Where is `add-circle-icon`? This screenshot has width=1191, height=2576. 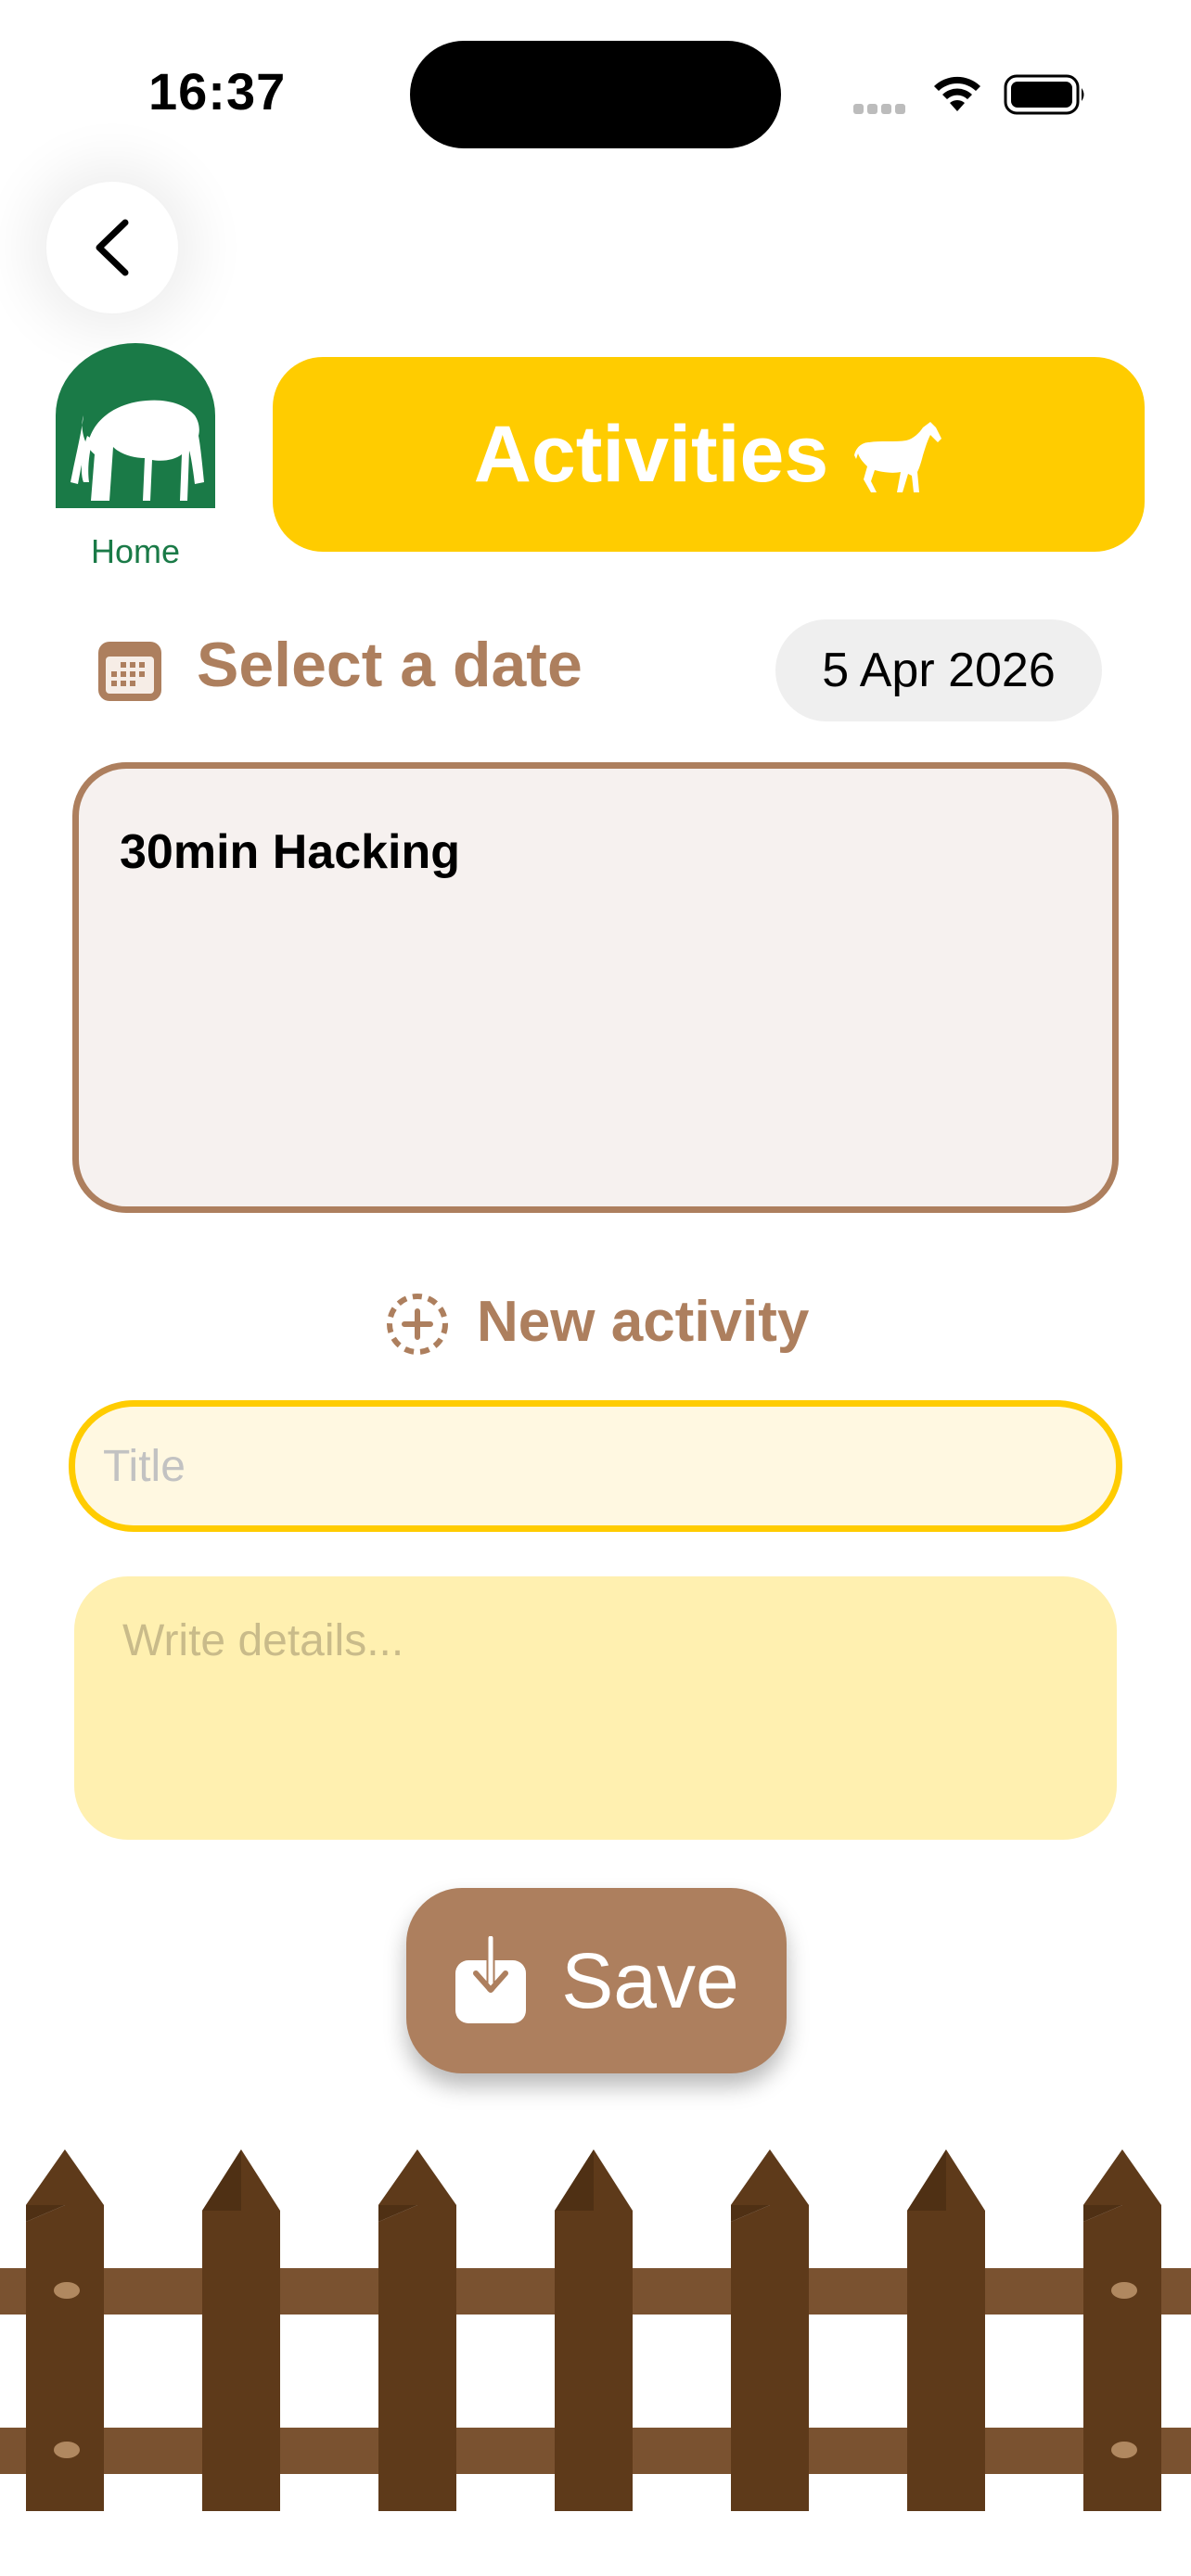 add-circle-icon is located at coordinates (417, 1324).